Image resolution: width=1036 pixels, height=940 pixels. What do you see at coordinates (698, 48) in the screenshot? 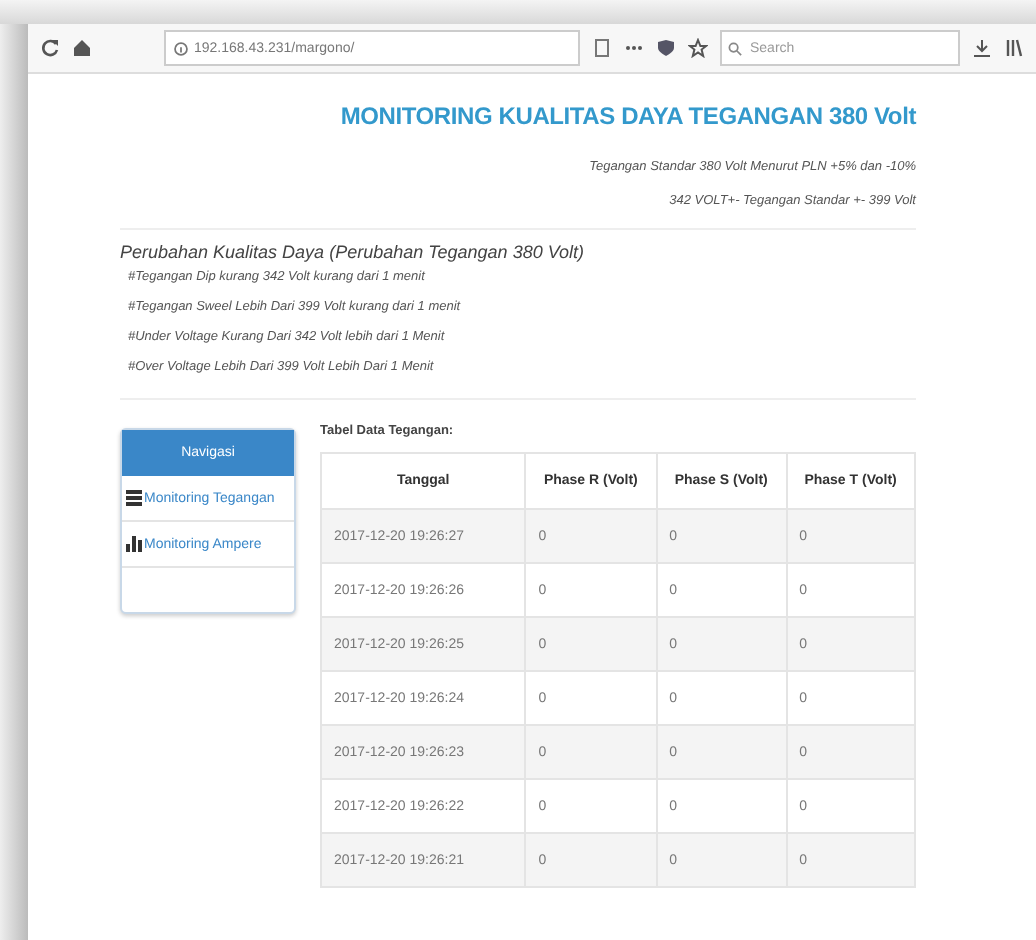
I see `star-icon` at bounding box center [698, 48].